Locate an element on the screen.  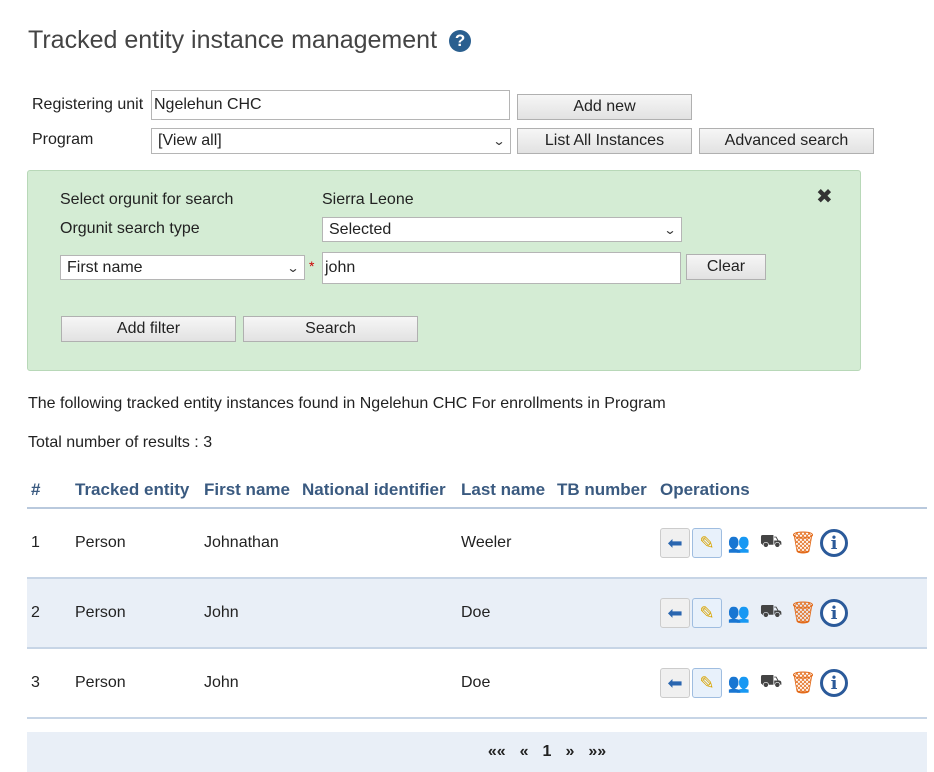
pager-current-page: 1 is located at coordinates (547, 751).